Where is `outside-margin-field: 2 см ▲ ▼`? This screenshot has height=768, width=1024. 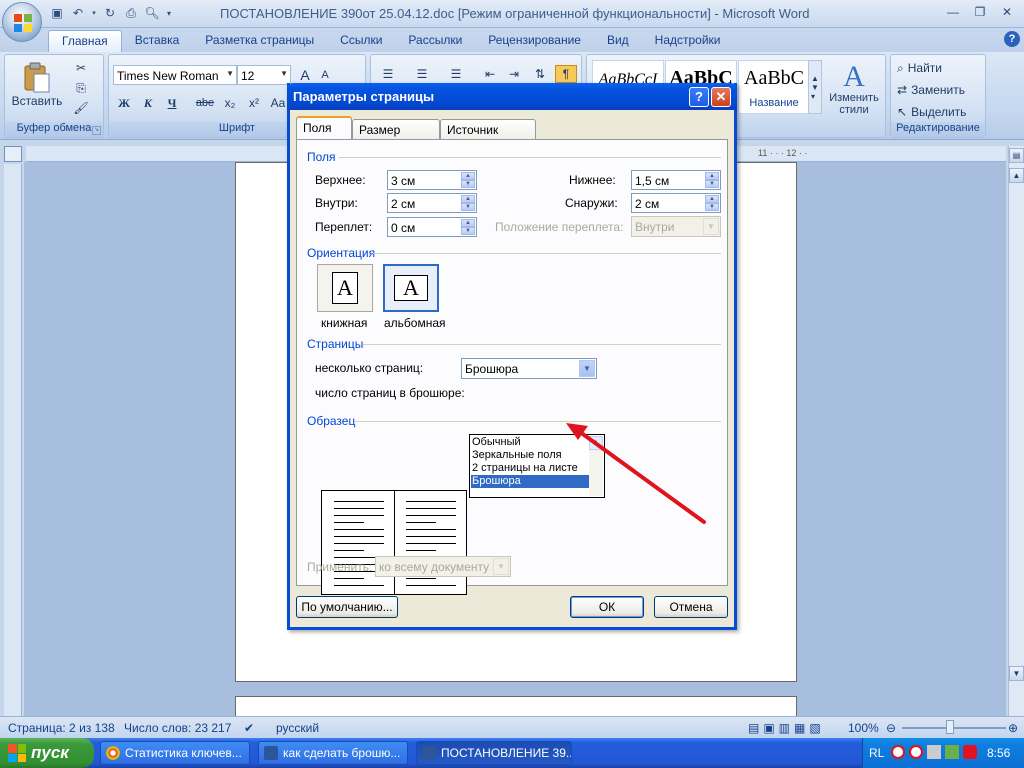 outside-margin-field: 2 см ▲ ▼ is located at coordinates (676, 203).